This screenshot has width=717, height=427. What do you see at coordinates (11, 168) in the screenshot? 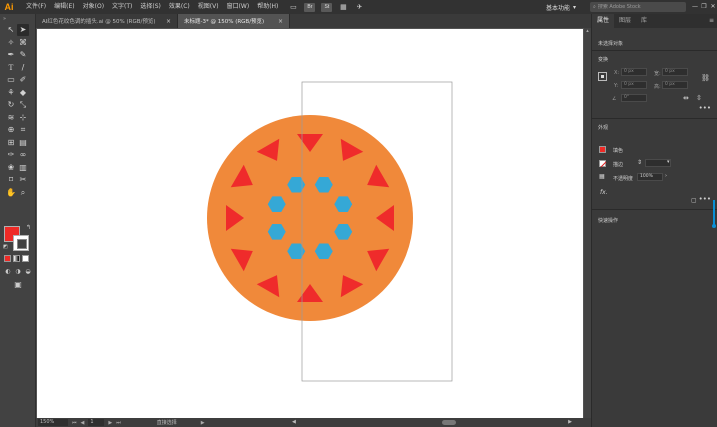
I see `symbol-sprayer-tool-icon: ❀` at bounding box center [11, 168].